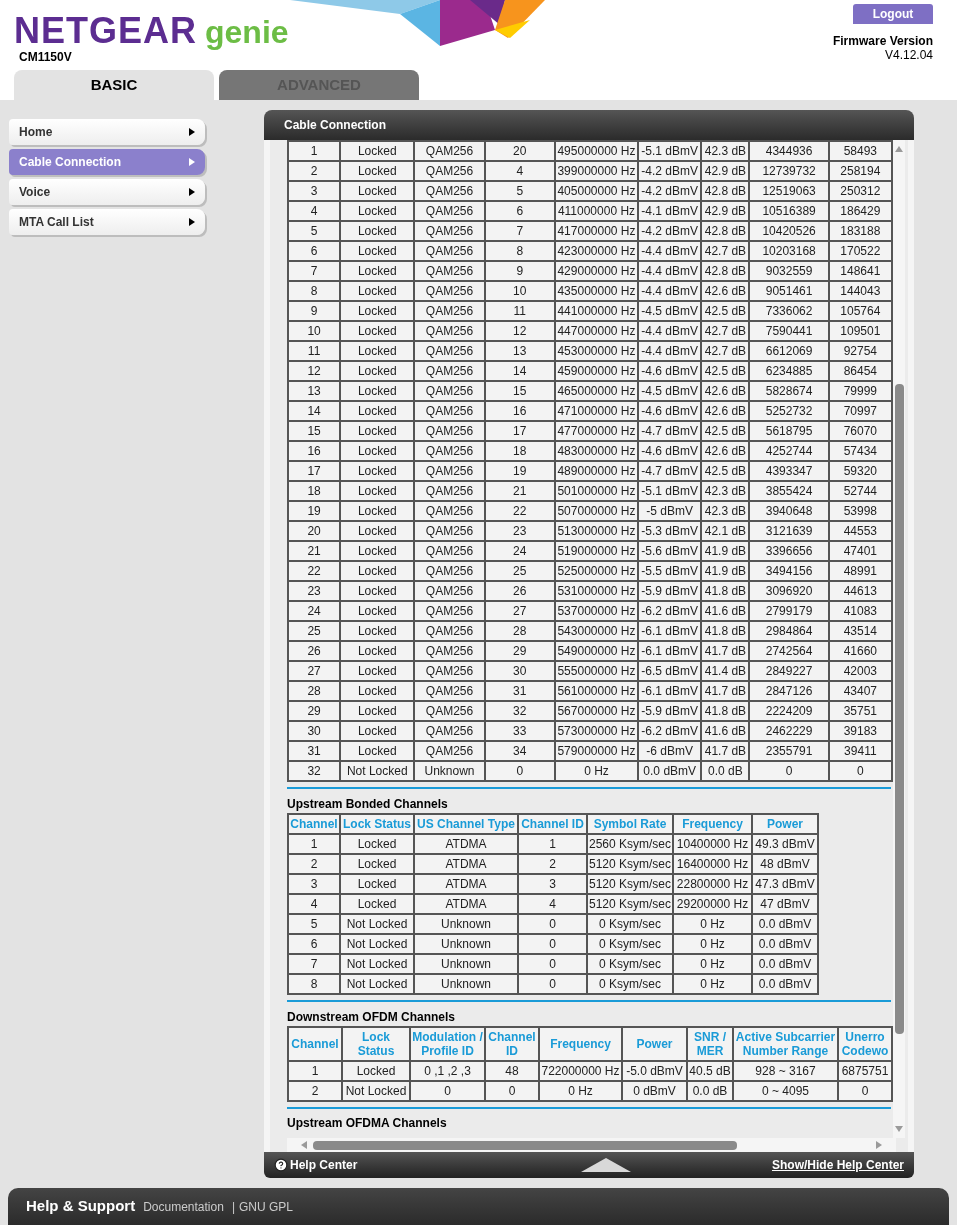 Image resolution: width=957 pixels, height=1225 pixels. What do you see at coordinates (596, 751) in the screenshot?
I see `table-cell: 579000000 Hz` at bounding box center [596, 751].